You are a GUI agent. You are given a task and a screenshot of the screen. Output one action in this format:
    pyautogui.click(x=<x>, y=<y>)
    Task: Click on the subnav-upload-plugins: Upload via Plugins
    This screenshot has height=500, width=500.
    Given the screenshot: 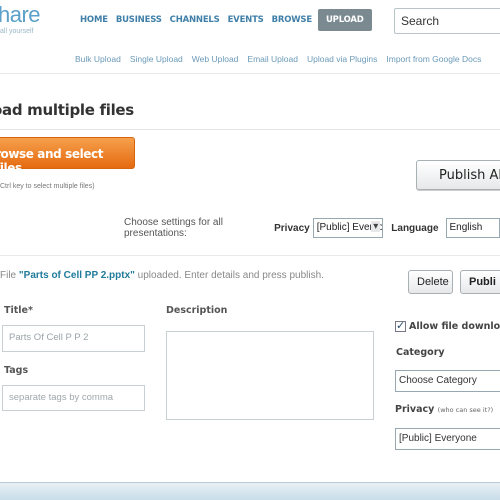 What is the action you would take?
    pyautogui.click(x=342, y=59)
    